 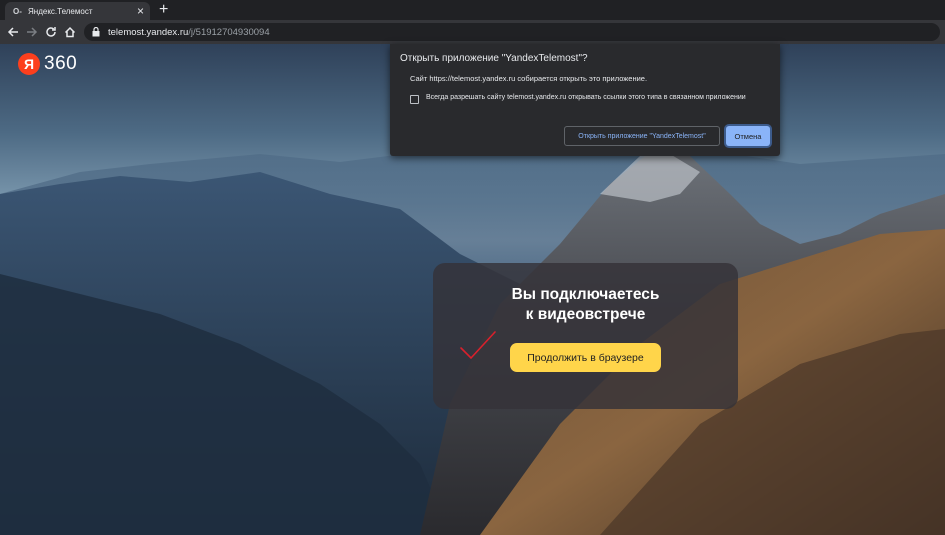 What do you see at coordinates (17, 11) in the screenshot?
I see `telemost-favicon-icon: О-` at bounding box center [17, 11].